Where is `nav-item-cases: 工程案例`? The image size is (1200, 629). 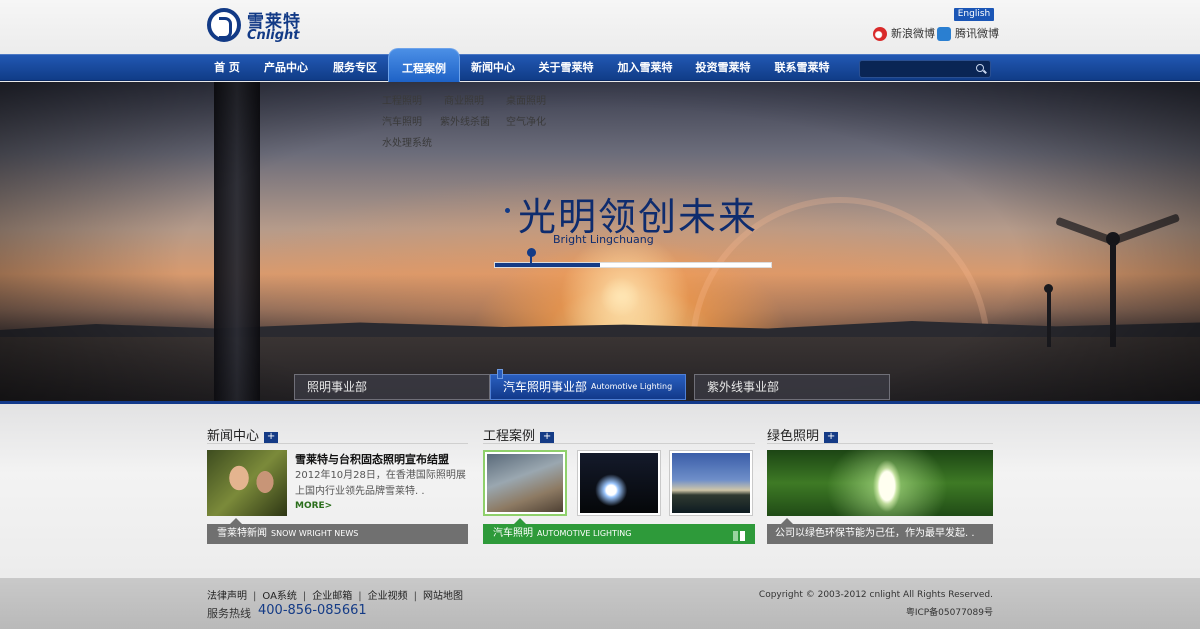 nav-item-cases: 工程案例 is located at coordinates (424, 65).